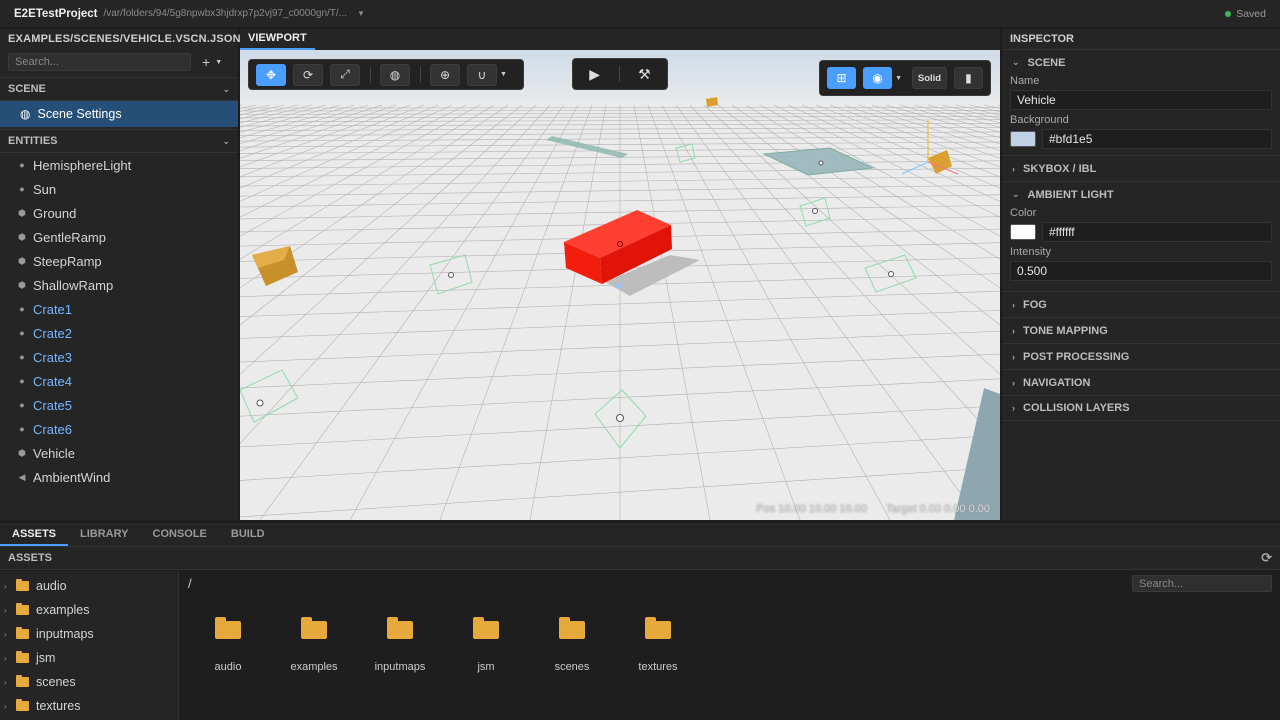 The height and width of the screenshot is (720, 1280). What do you see at coordinates (594, 74) in the screenshot?
I see `play-button: ▶` at bounding box center [594, 74].